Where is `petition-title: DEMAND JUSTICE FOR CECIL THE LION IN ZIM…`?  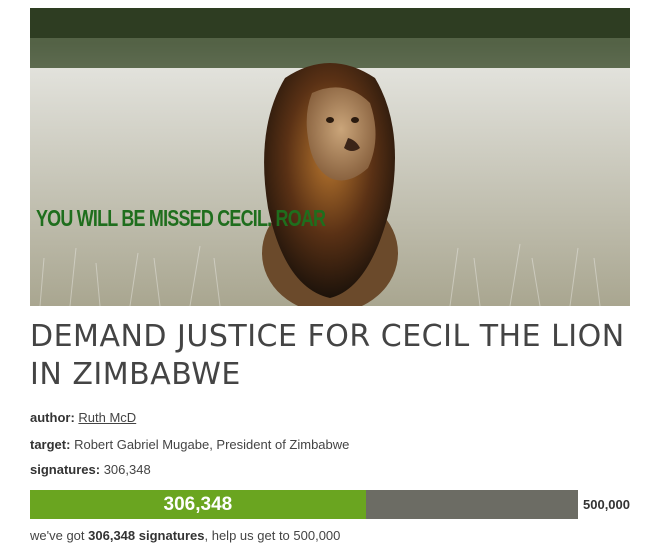 petition-title: DEMAND JUSTICE FOR CECIL THE LION IN ZIM… is located at coordinates (327, 355).